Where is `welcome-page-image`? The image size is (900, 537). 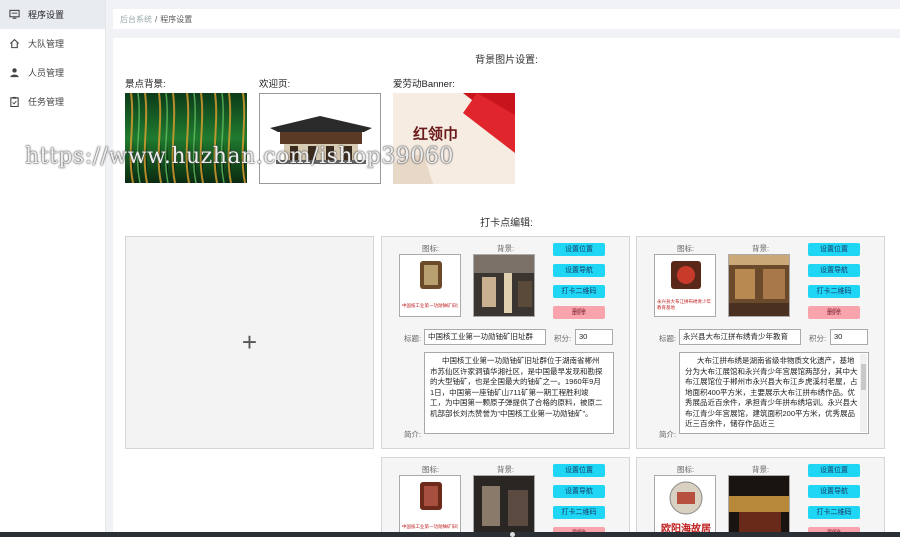
welcome-page-image is located at coordinates (320, 138).